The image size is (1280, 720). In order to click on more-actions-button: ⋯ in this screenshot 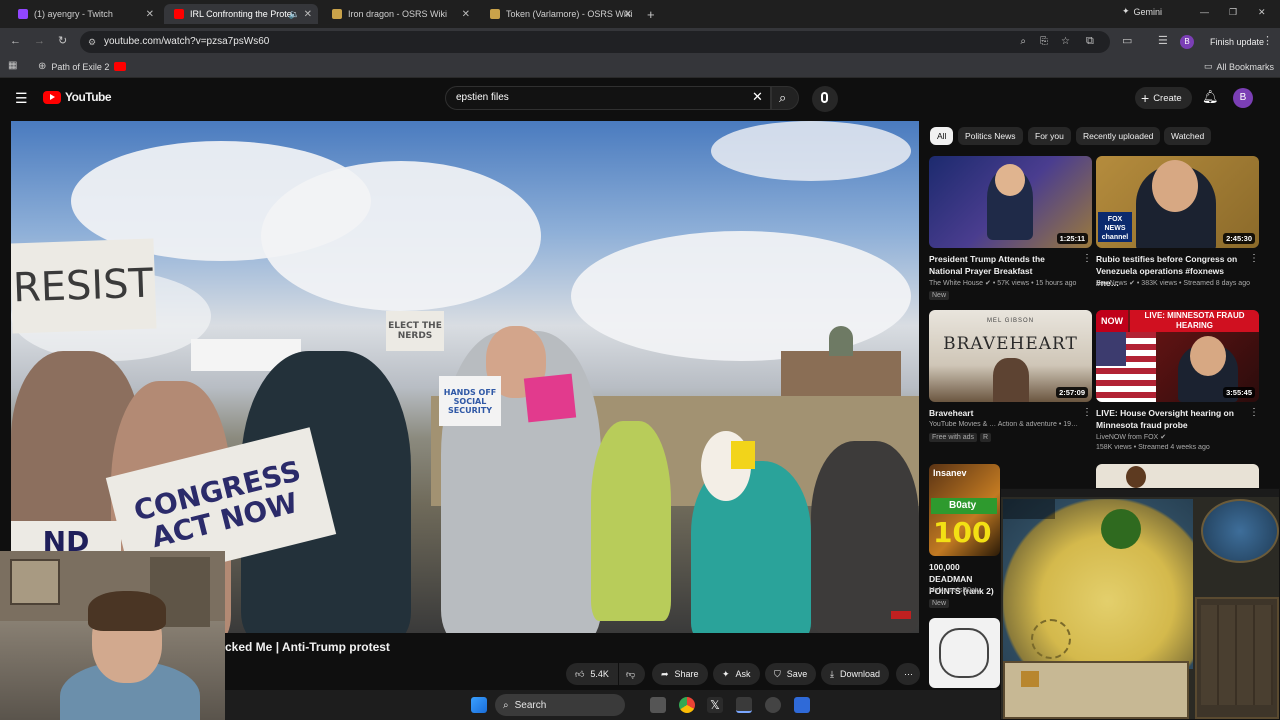, I will do `click(908, 674)`.